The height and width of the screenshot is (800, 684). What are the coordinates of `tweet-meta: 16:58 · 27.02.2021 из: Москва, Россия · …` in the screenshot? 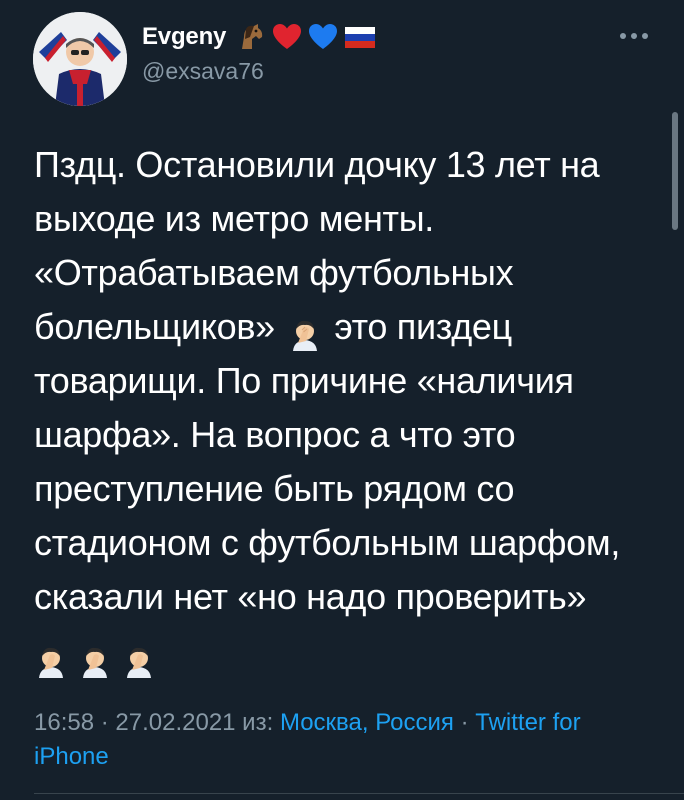 It's located at (346, 740).